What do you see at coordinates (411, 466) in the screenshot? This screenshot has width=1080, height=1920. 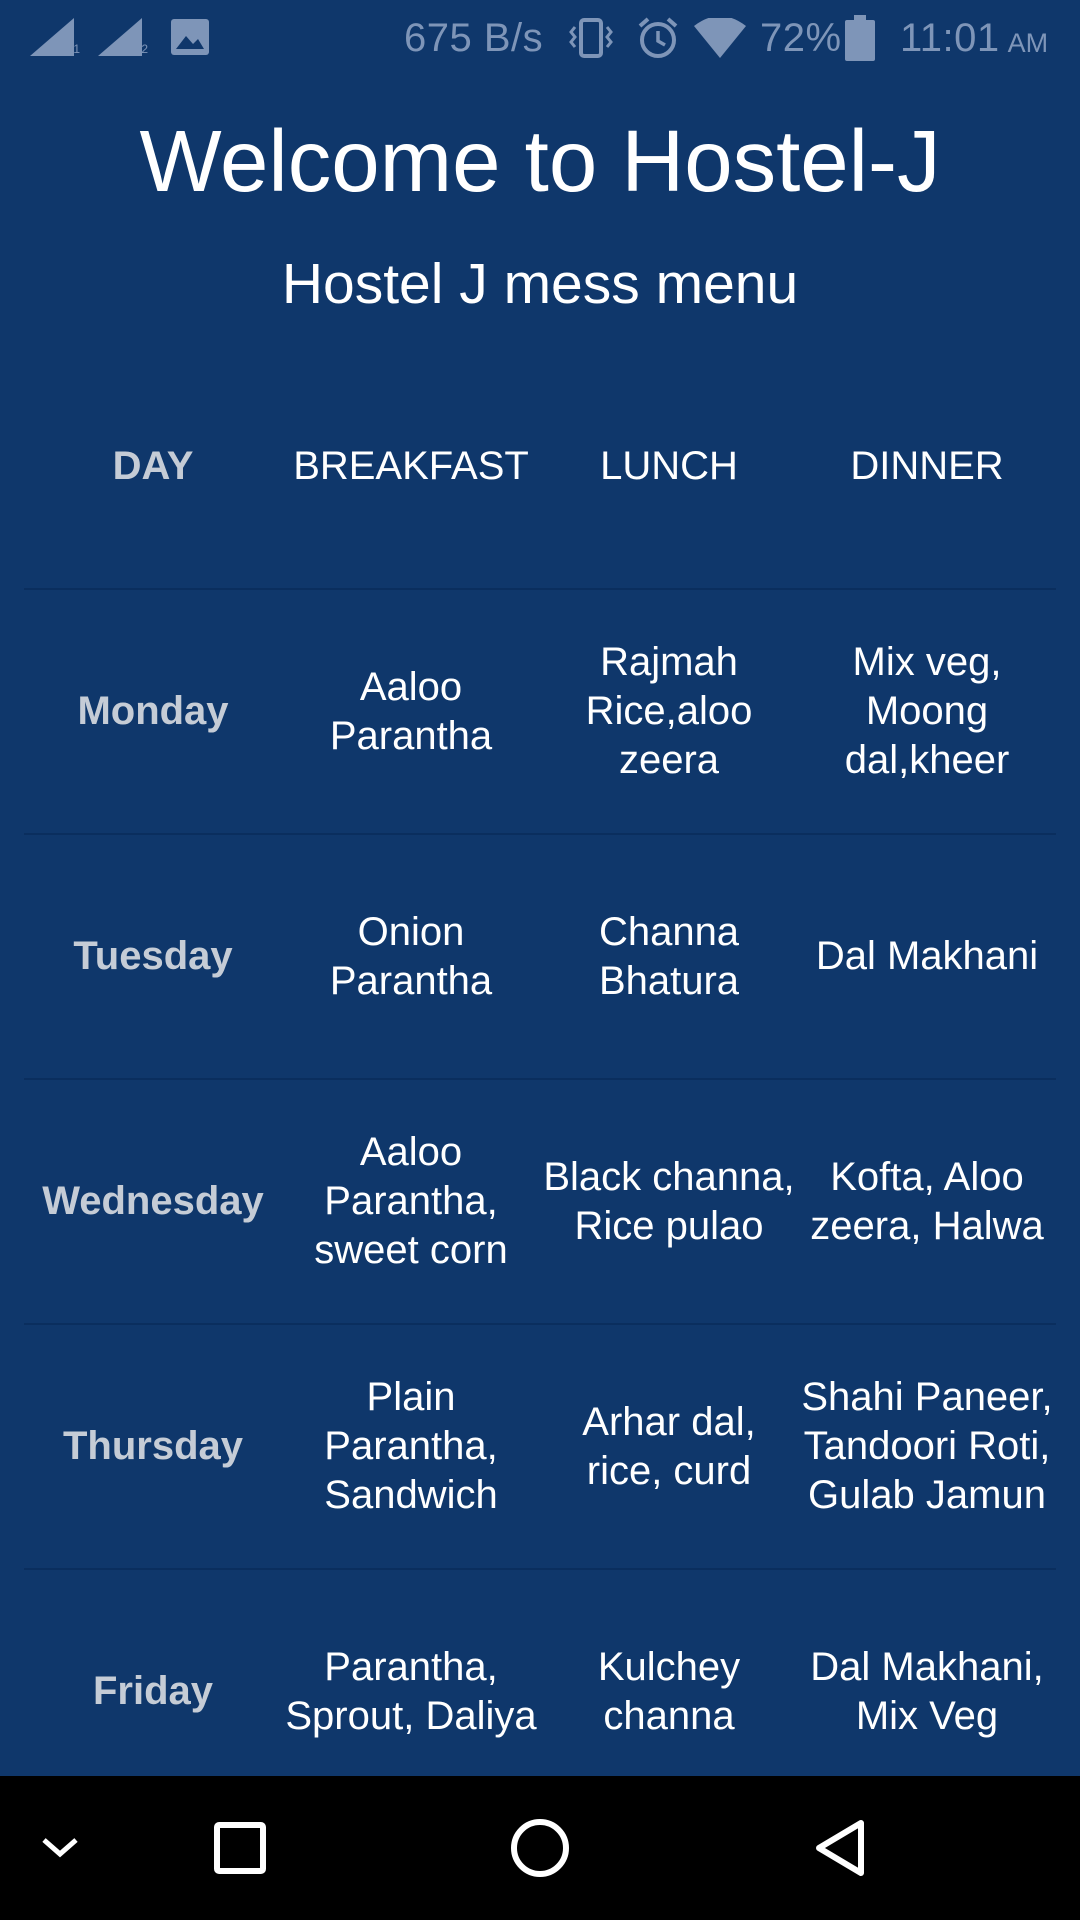 I see `header-breakfast: BREAKFAST` at bounding box center [411, 466].